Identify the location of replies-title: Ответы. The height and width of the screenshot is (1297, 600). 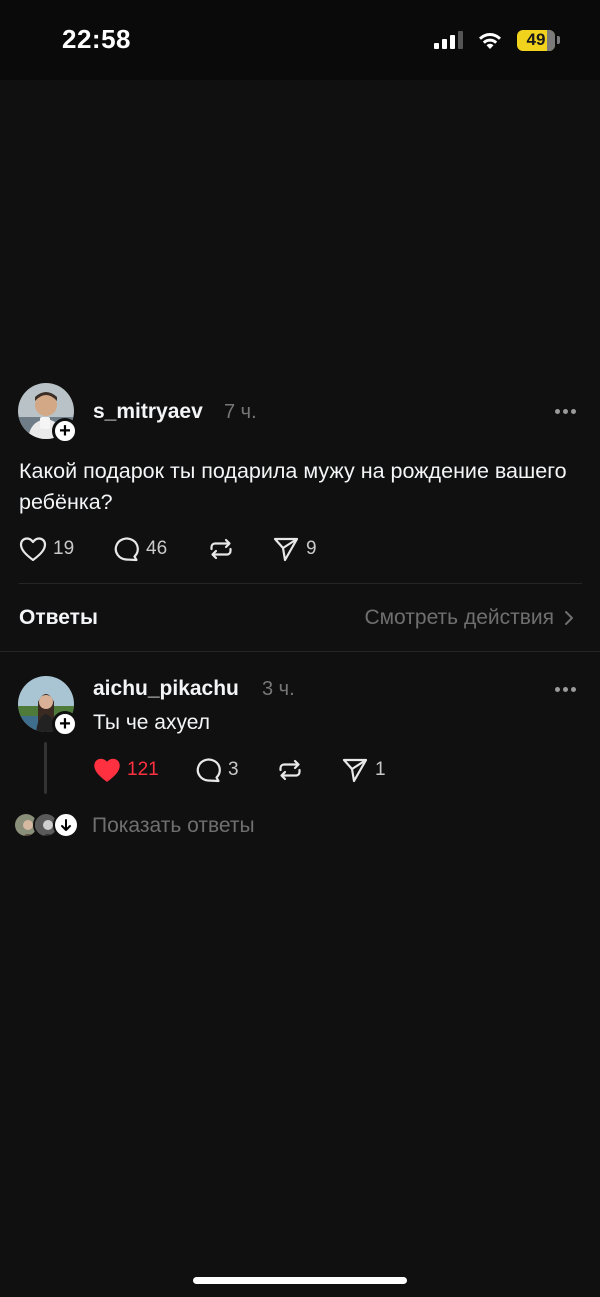
(58, 617).